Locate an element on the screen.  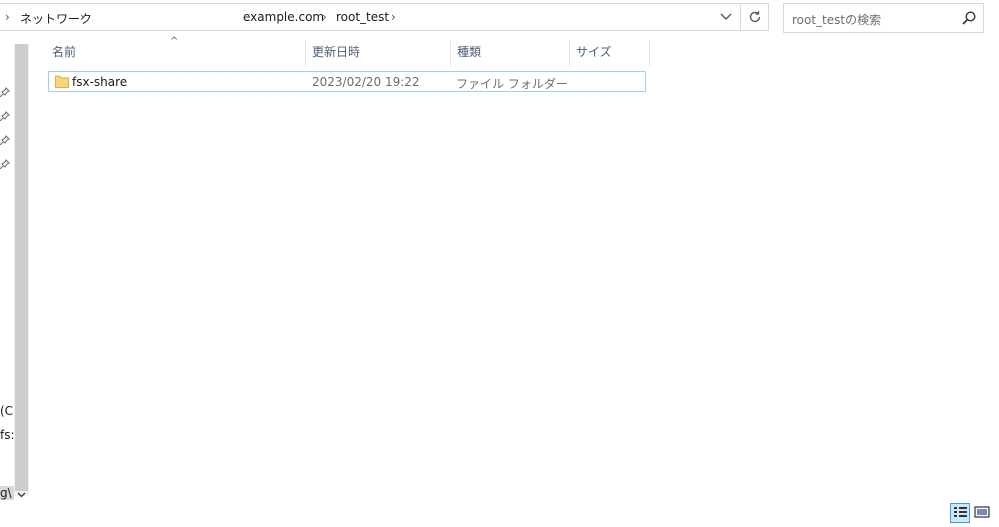
refresh-button is located at coordinates (754, 17).